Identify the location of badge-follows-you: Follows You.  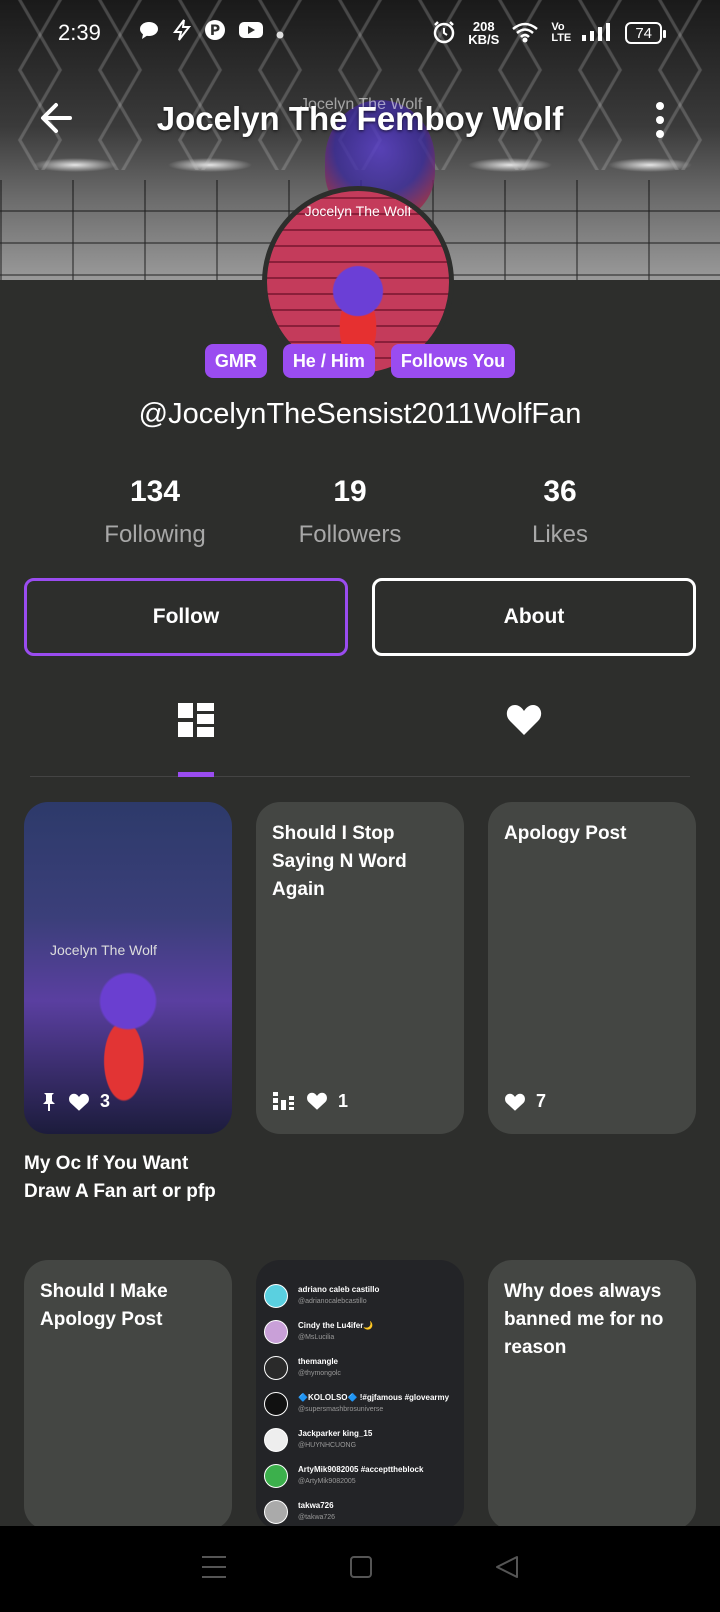
(453, 361).